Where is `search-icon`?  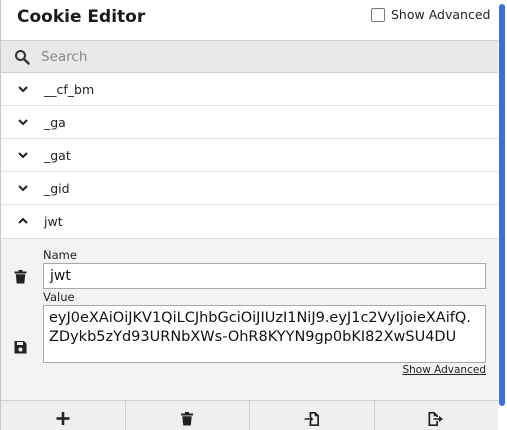
search-icon is located at coordinates (22, 57).